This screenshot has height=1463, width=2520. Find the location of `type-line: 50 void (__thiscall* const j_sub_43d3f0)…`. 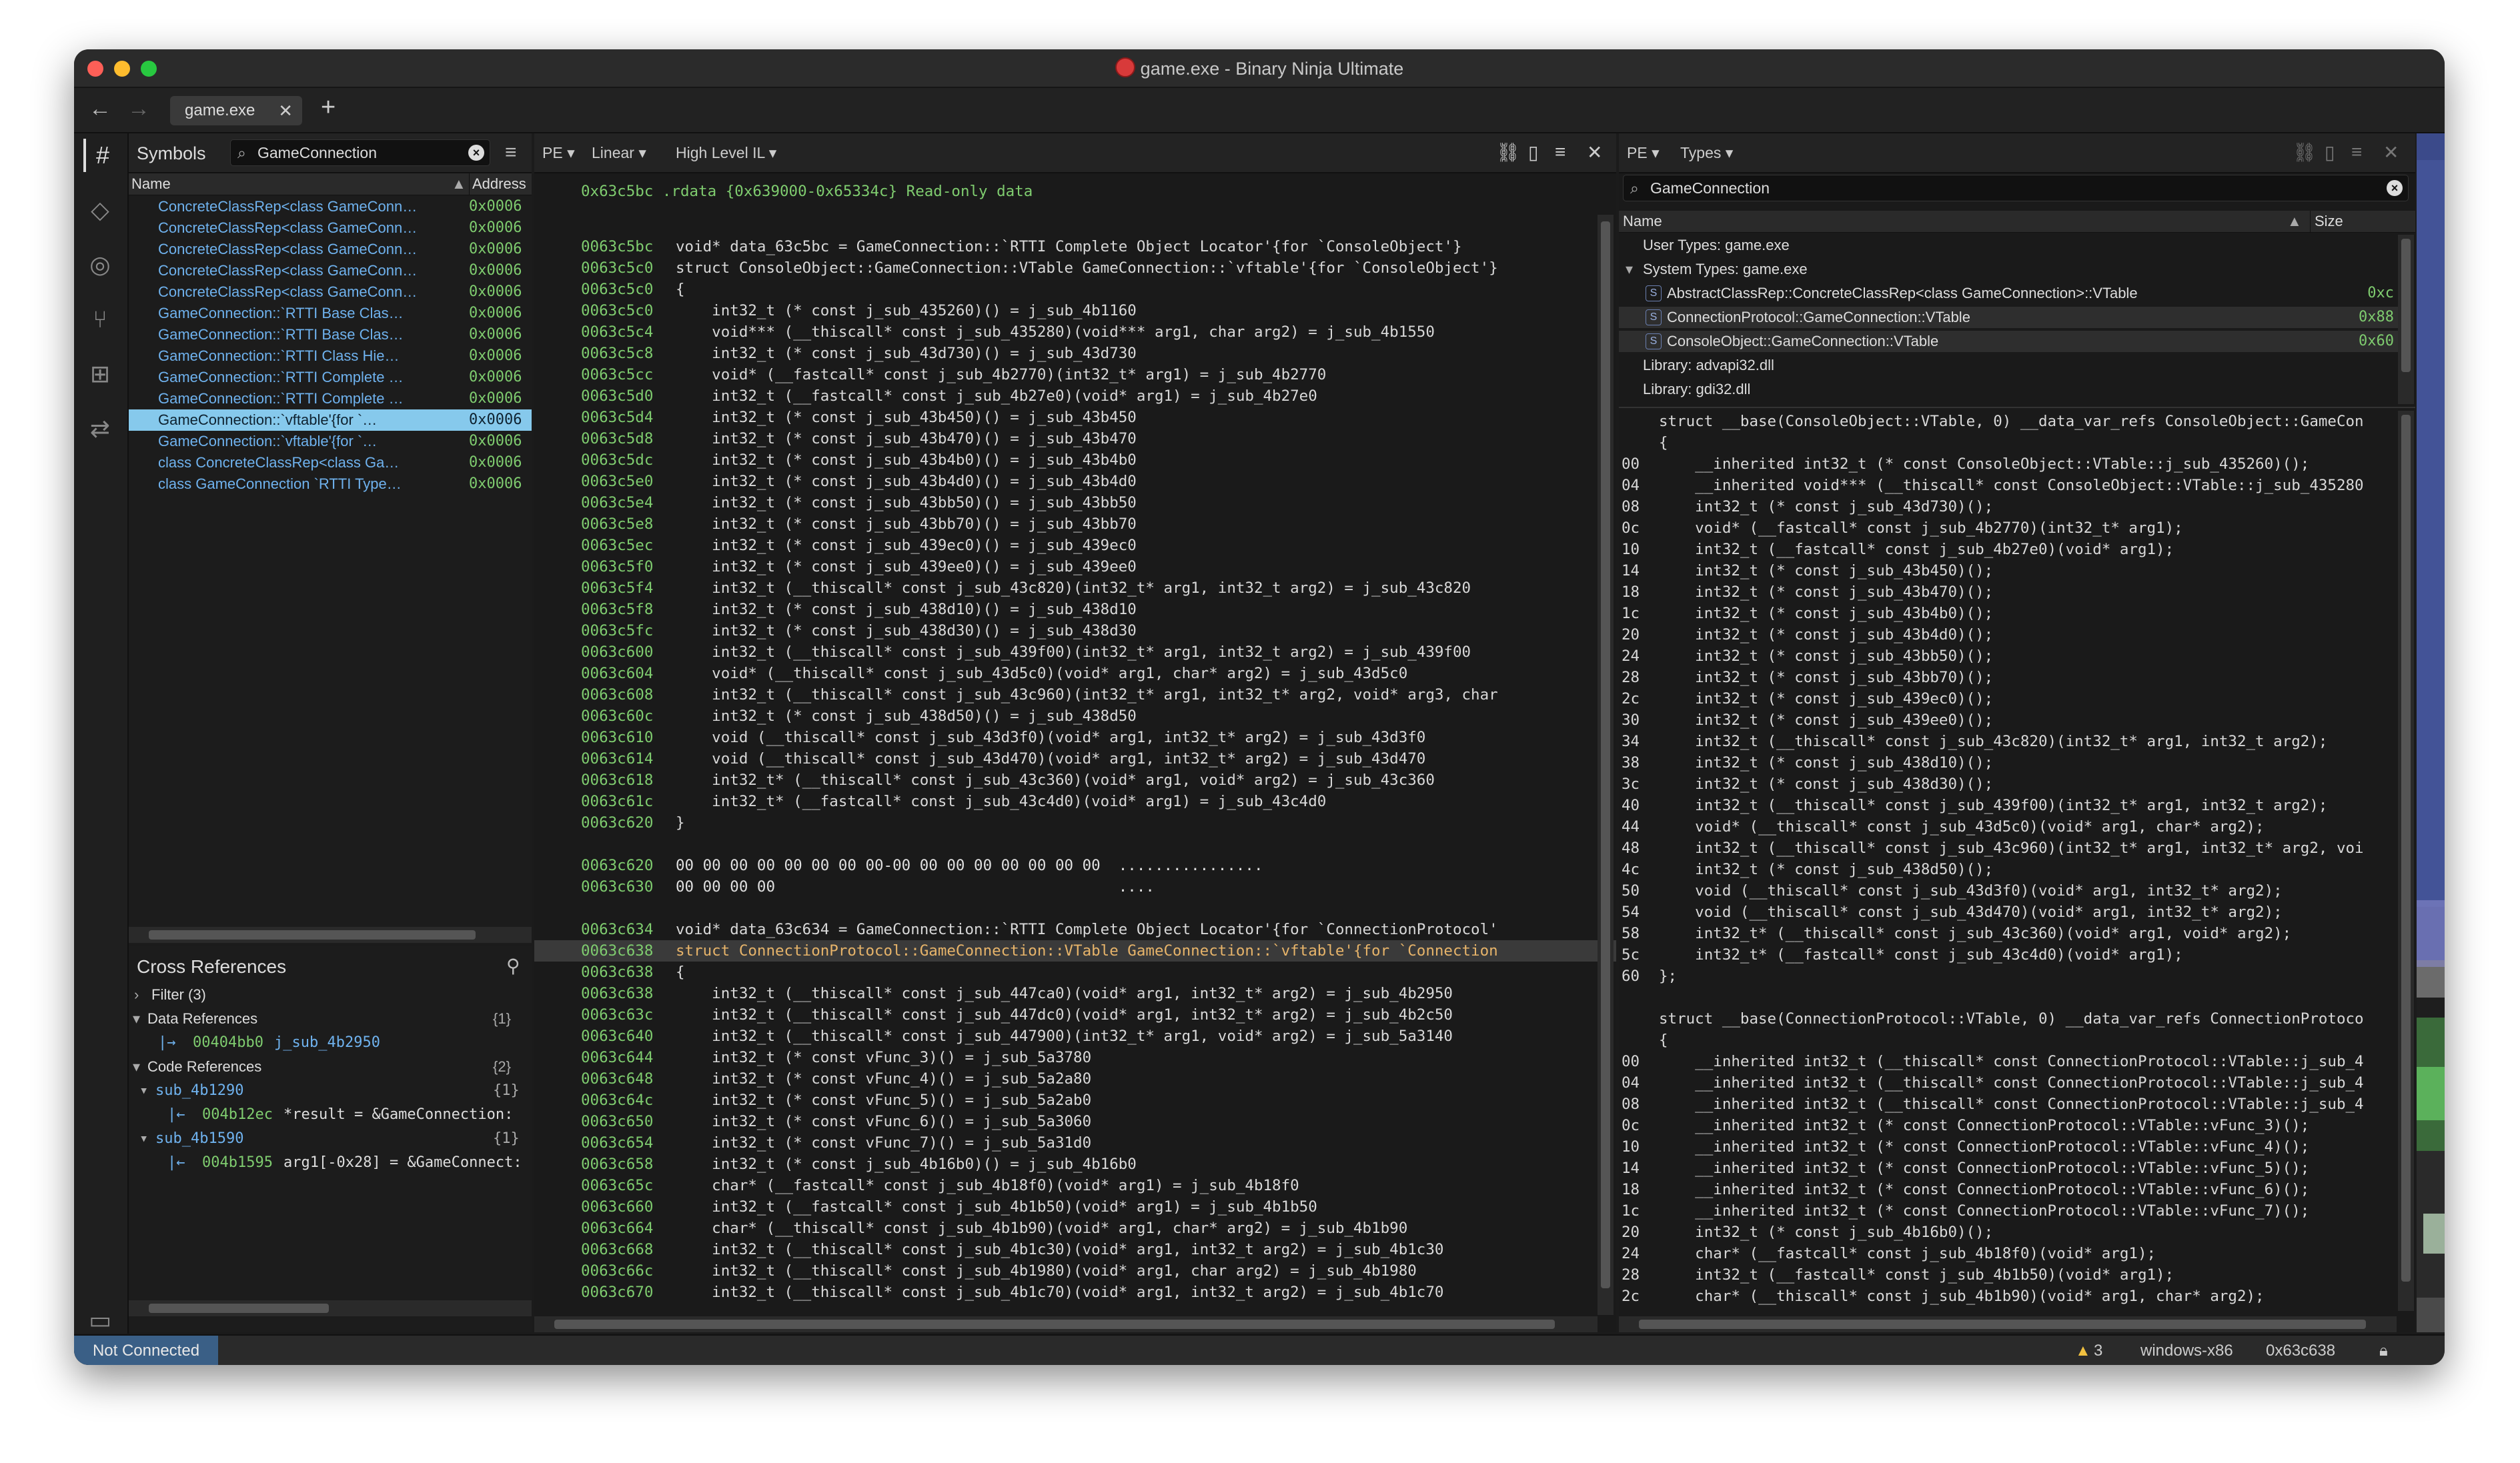

type-line: 50 void (__thiscall* const j_sub_43d3f0)… is located at coordinates (2008, 891).